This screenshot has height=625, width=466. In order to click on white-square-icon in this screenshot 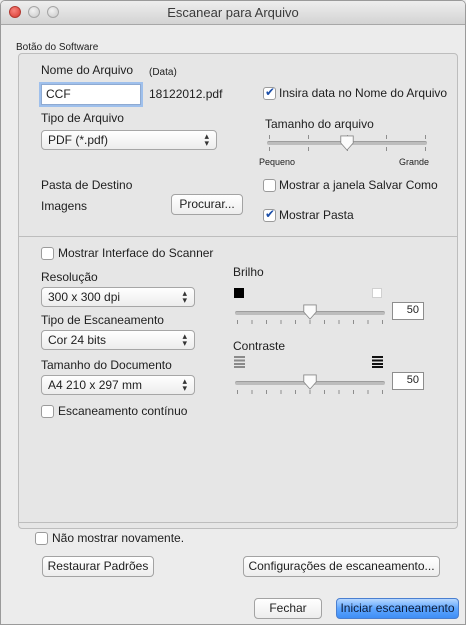, I will do `click(377, 293)`.